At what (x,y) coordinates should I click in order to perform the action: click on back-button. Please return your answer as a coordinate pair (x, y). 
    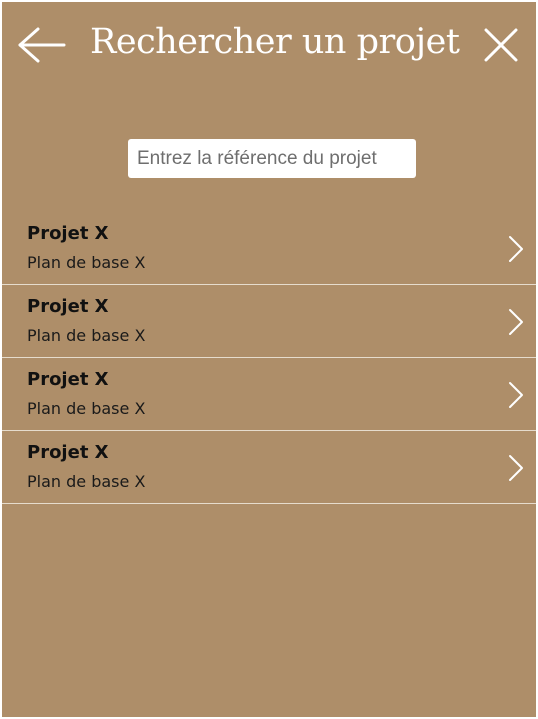
    Looking at the image, I should click on (41, 45).